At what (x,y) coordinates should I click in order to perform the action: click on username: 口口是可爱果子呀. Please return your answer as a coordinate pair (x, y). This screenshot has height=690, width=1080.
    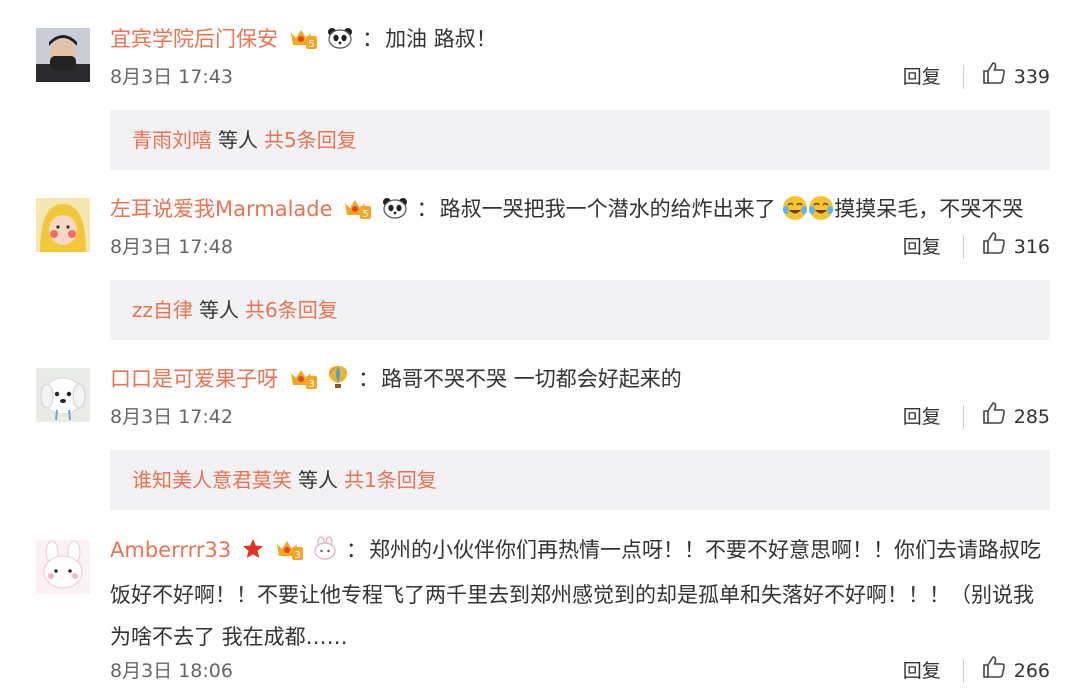
    Looking at the image, I should click on (194, 379).